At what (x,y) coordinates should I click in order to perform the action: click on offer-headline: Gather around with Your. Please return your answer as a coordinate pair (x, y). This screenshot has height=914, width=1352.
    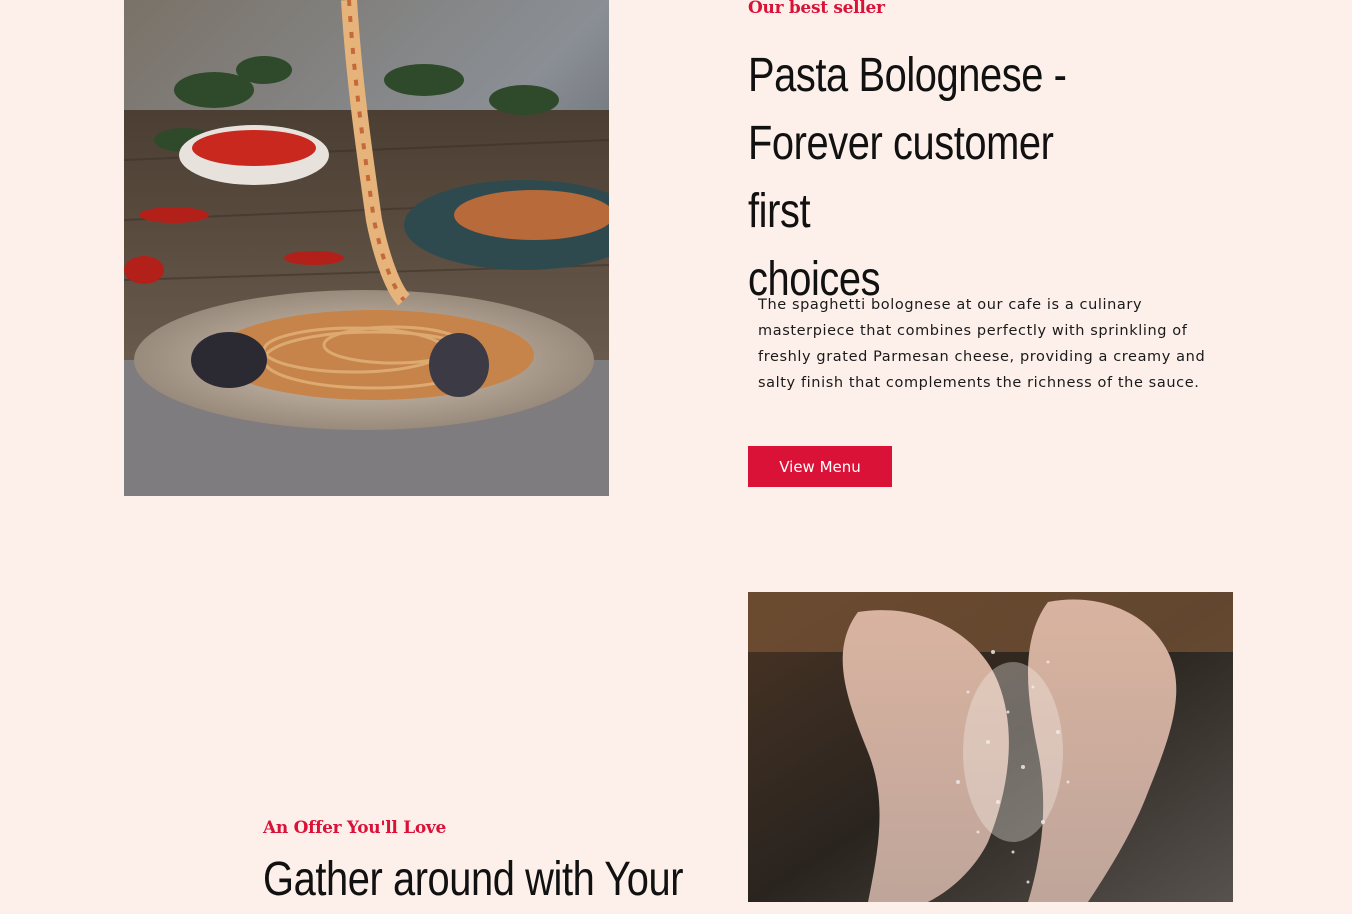
    Looking at the image, I should click on (473, 879).